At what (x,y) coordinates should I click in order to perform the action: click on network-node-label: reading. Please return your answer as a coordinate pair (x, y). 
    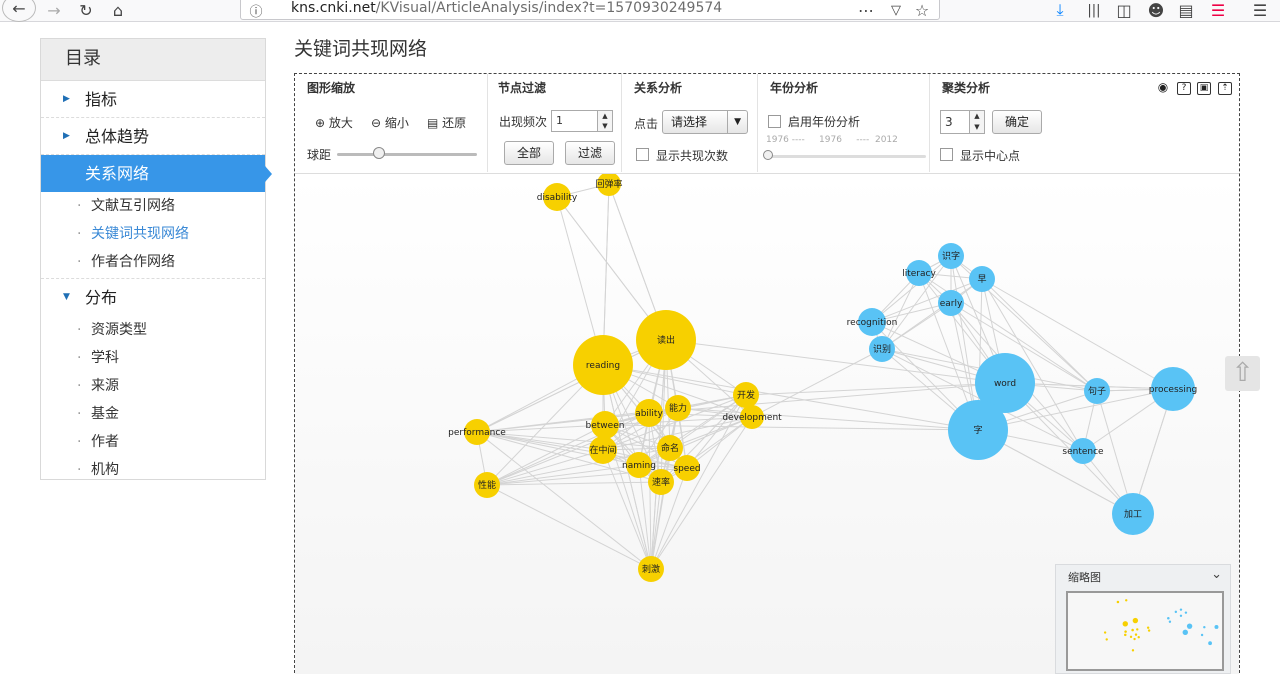
    Looking at the image, I should click on (603, 366).